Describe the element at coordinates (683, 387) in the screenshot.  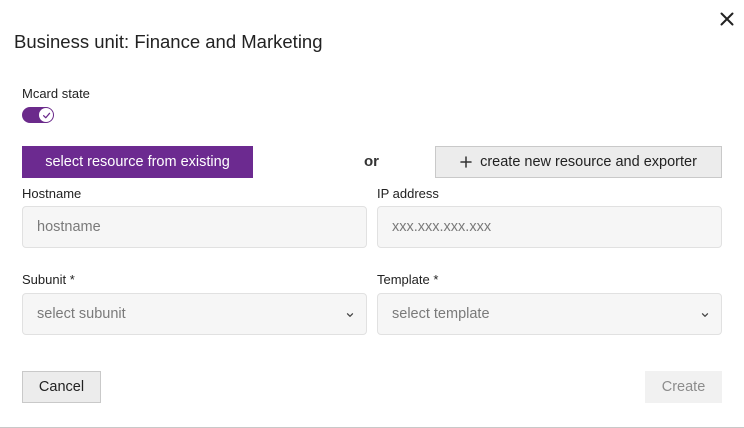
I see `create-button: Create` at that location.